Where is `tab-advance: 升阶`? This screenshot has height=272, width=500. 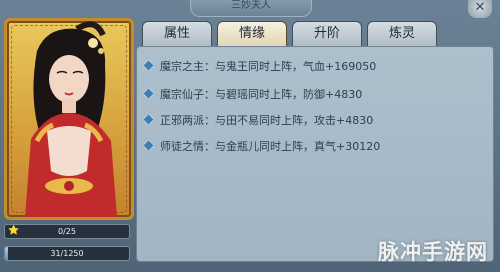 tab-advance: 升阶 is located at coordinates (327, 34).